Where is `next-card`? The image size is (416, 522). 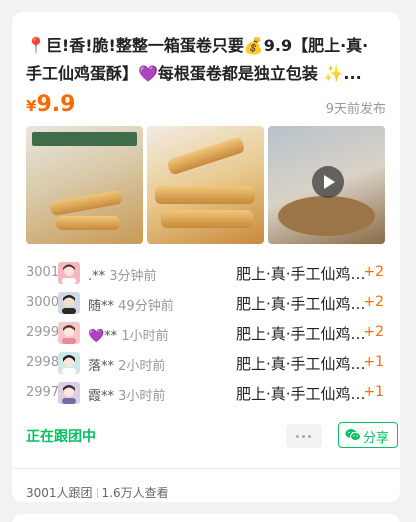 next-card is located at coordinates (206, 518).